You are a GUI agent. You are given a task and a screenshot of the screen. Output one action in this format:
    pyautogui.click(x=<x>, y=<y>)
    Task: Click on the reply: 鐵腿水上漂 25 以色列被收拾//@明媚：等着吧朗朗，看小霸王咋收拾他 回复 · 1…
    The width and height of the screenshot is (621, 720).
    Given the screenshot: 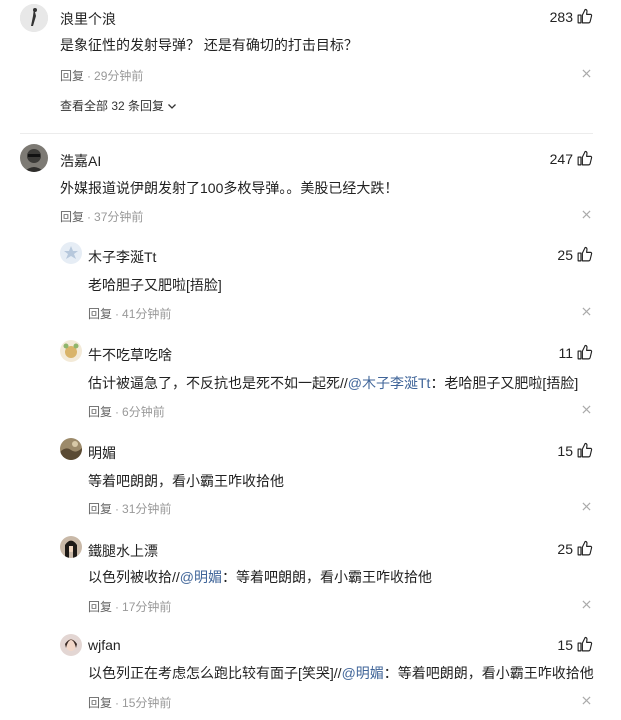 What is the action you would take?
    pyautogui.click(x=310, y=579)
    